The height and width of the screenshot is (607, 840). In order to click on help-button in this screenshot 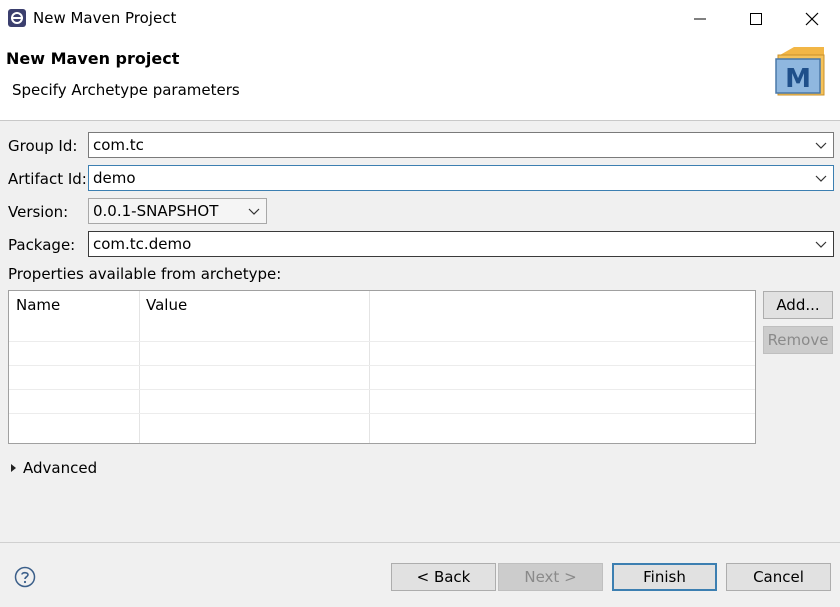, I will do `click(25, 577)`.